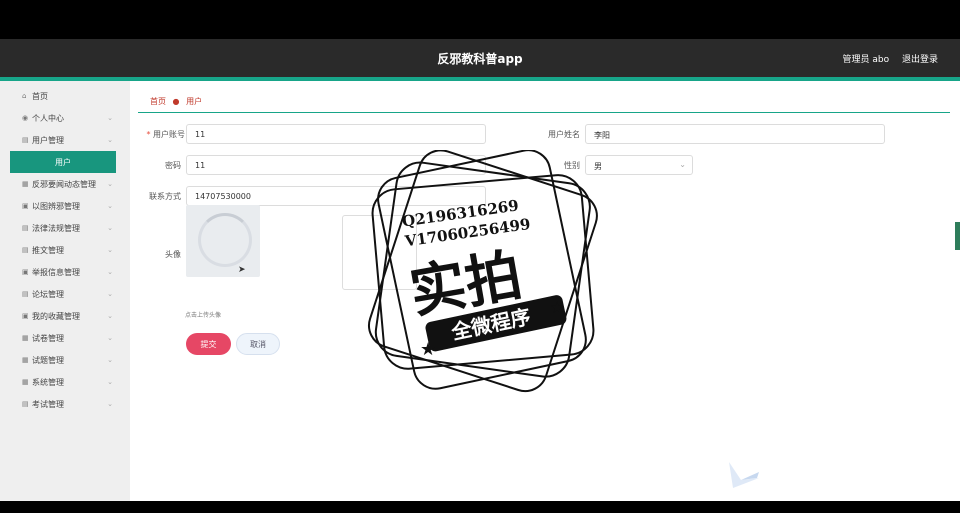 The image size is (960, 513). I want to click on paper-icon: ▦, so click(25, 338).